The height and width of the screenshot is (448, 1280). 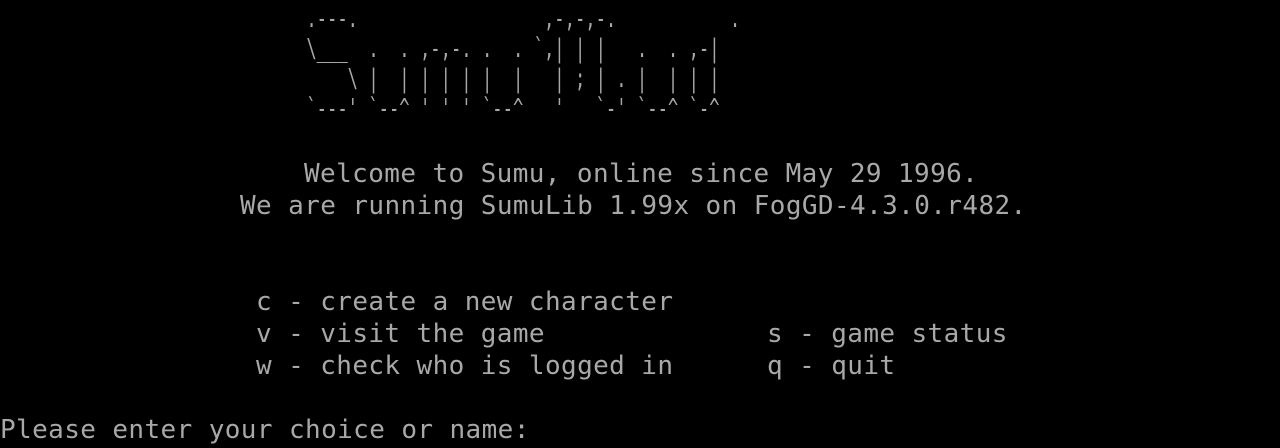 What do you see at coordinates (464, 302) in the screenshot?
I see `menu-option-create: c - create a new character` at bounding box center [464, 302].